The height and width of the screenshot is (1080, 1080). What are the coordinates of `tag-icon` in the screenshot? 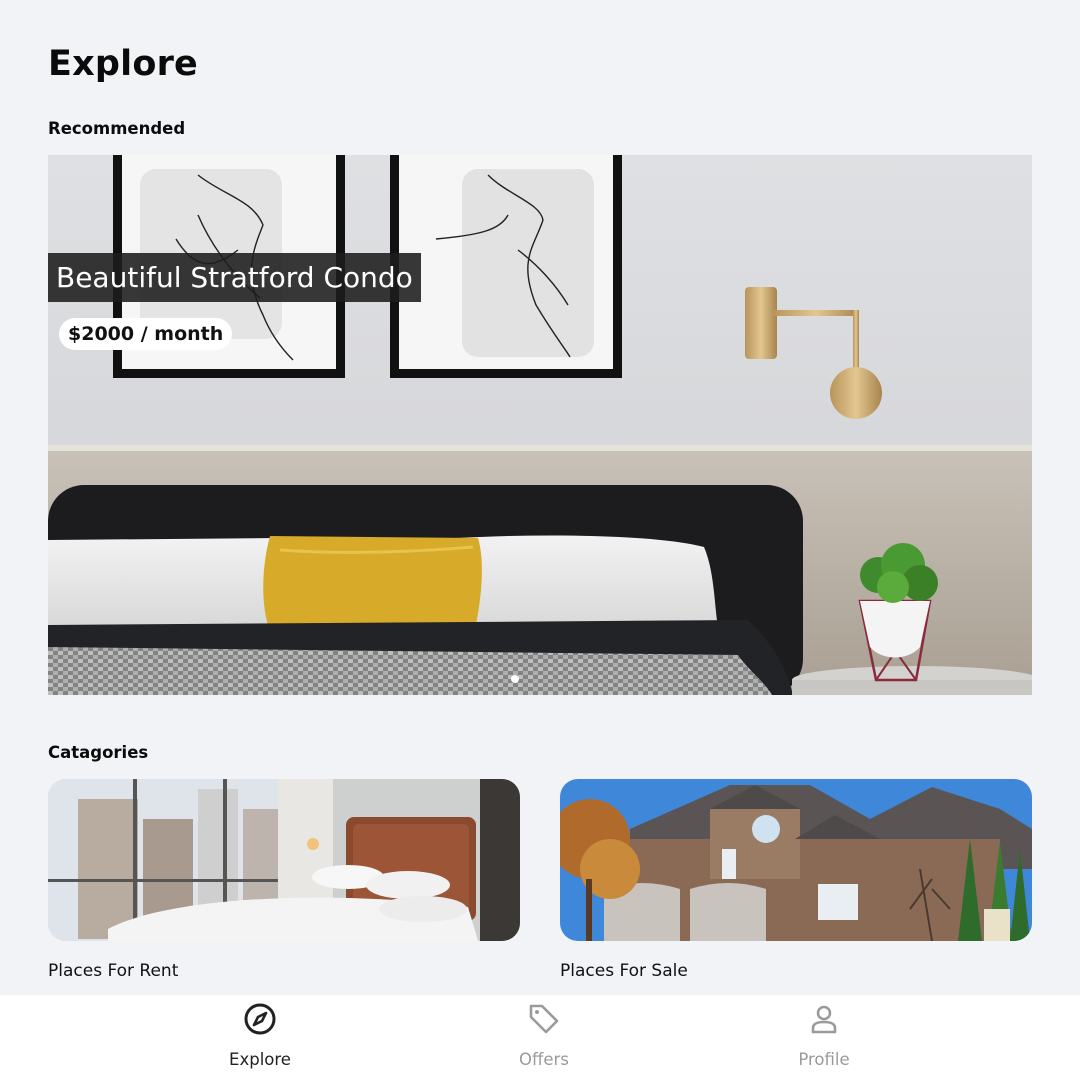 It's located at (544, 1019).